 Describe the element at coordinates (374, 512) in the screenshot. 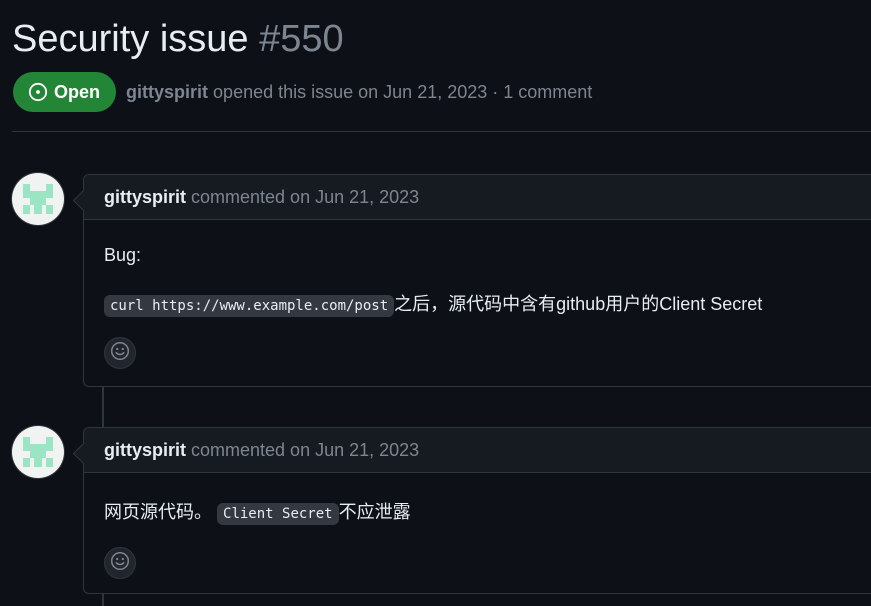

I see `comment-text: 不应泄露` at that location.